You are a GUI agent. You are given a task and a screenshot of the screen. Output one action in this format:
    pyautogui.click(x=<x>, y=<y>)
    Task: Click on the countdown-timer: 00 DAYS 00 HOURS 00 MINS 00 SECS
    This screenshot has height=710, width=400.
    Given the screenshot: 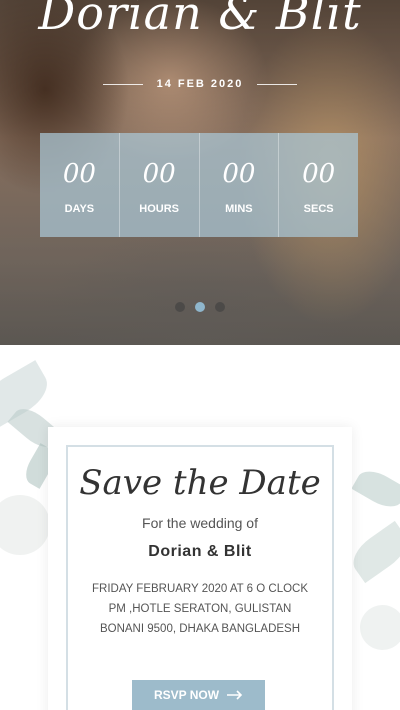 What is the action you would take?
    pyautogui.click(x=199, y=185)
    